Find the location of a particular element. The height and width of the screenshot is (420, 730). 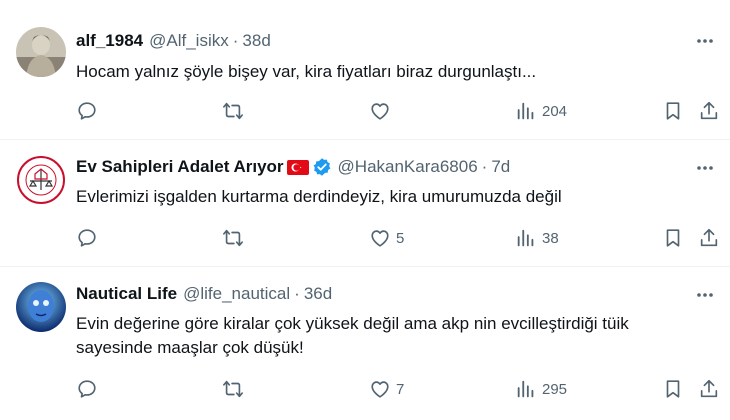

turkey-flag-icon is located at coordinates (297, 167).